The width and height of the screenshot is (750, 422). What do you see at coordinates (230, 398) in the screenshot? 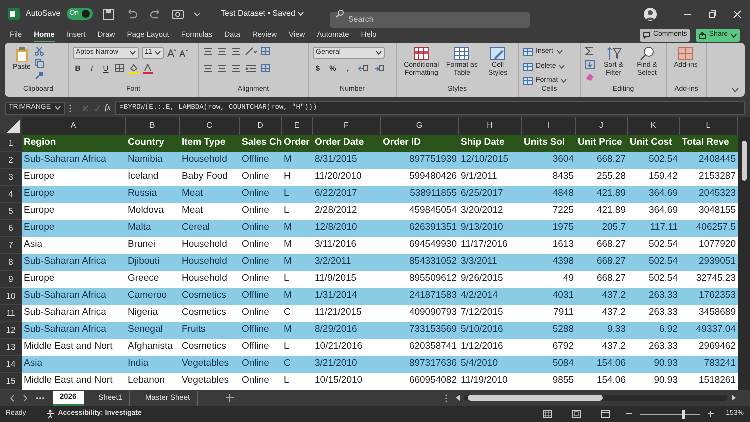
I see `add-sheet-icon` at bounding box center [230, 398].